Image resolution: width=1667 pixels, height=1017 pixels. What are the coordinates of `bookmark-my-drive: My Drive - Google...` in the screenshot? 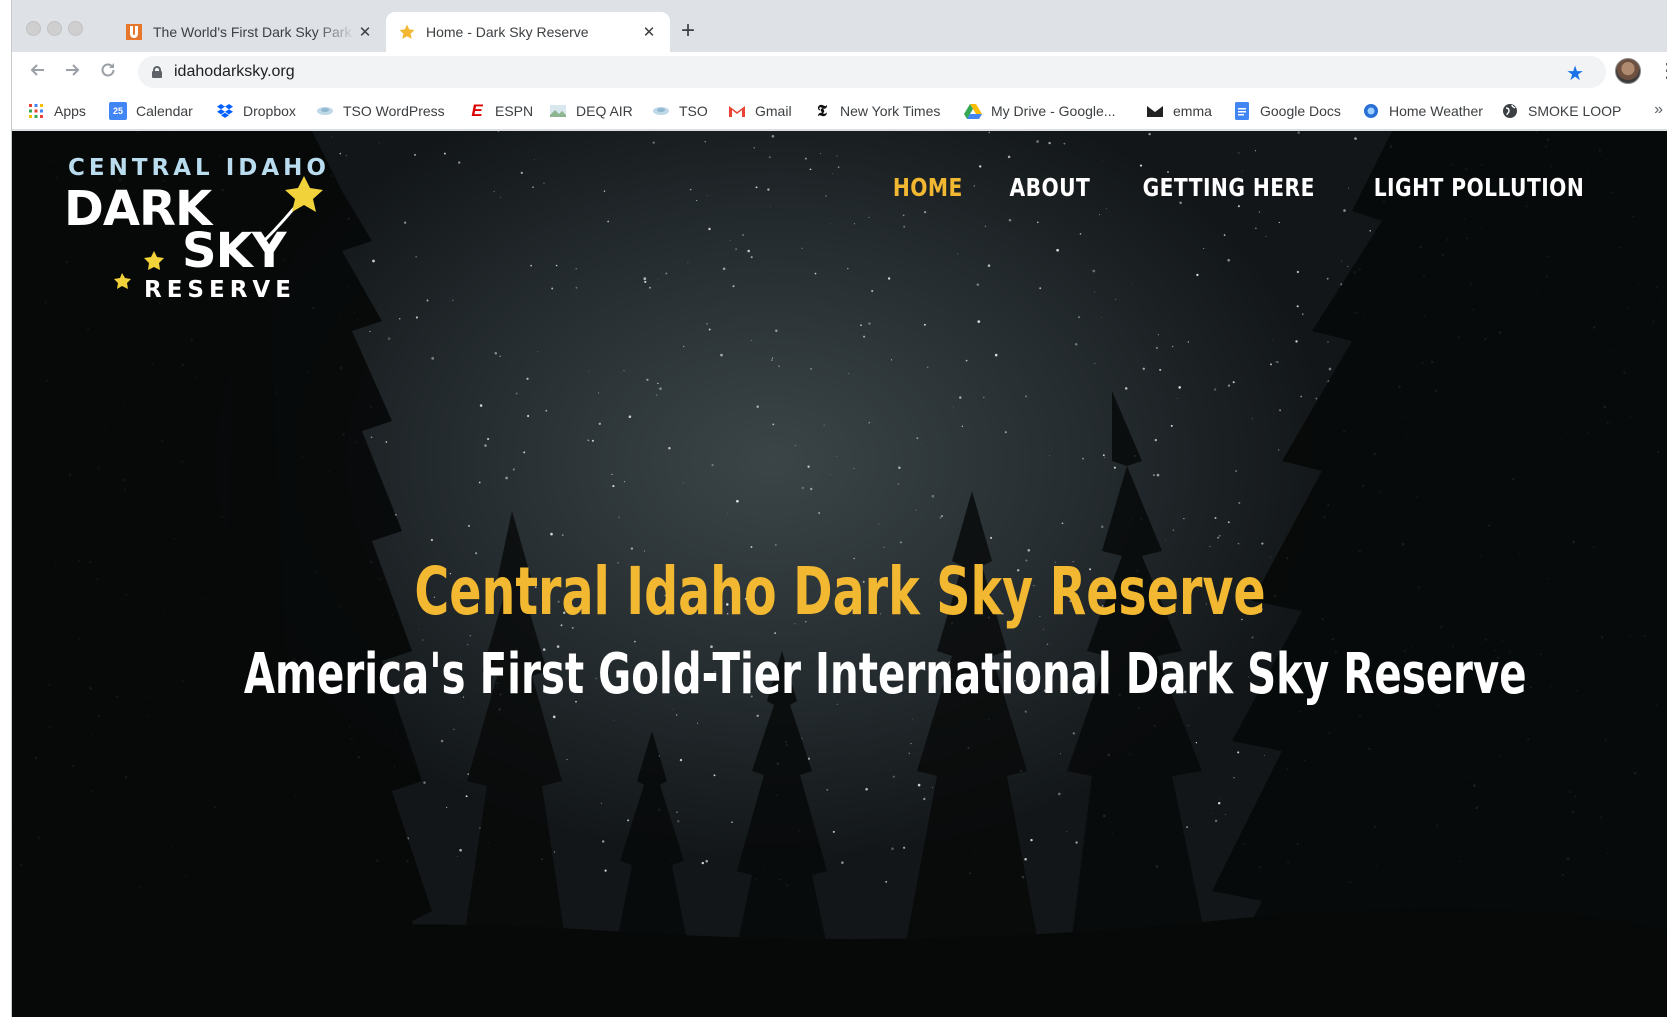 It's located at (1039, 111).